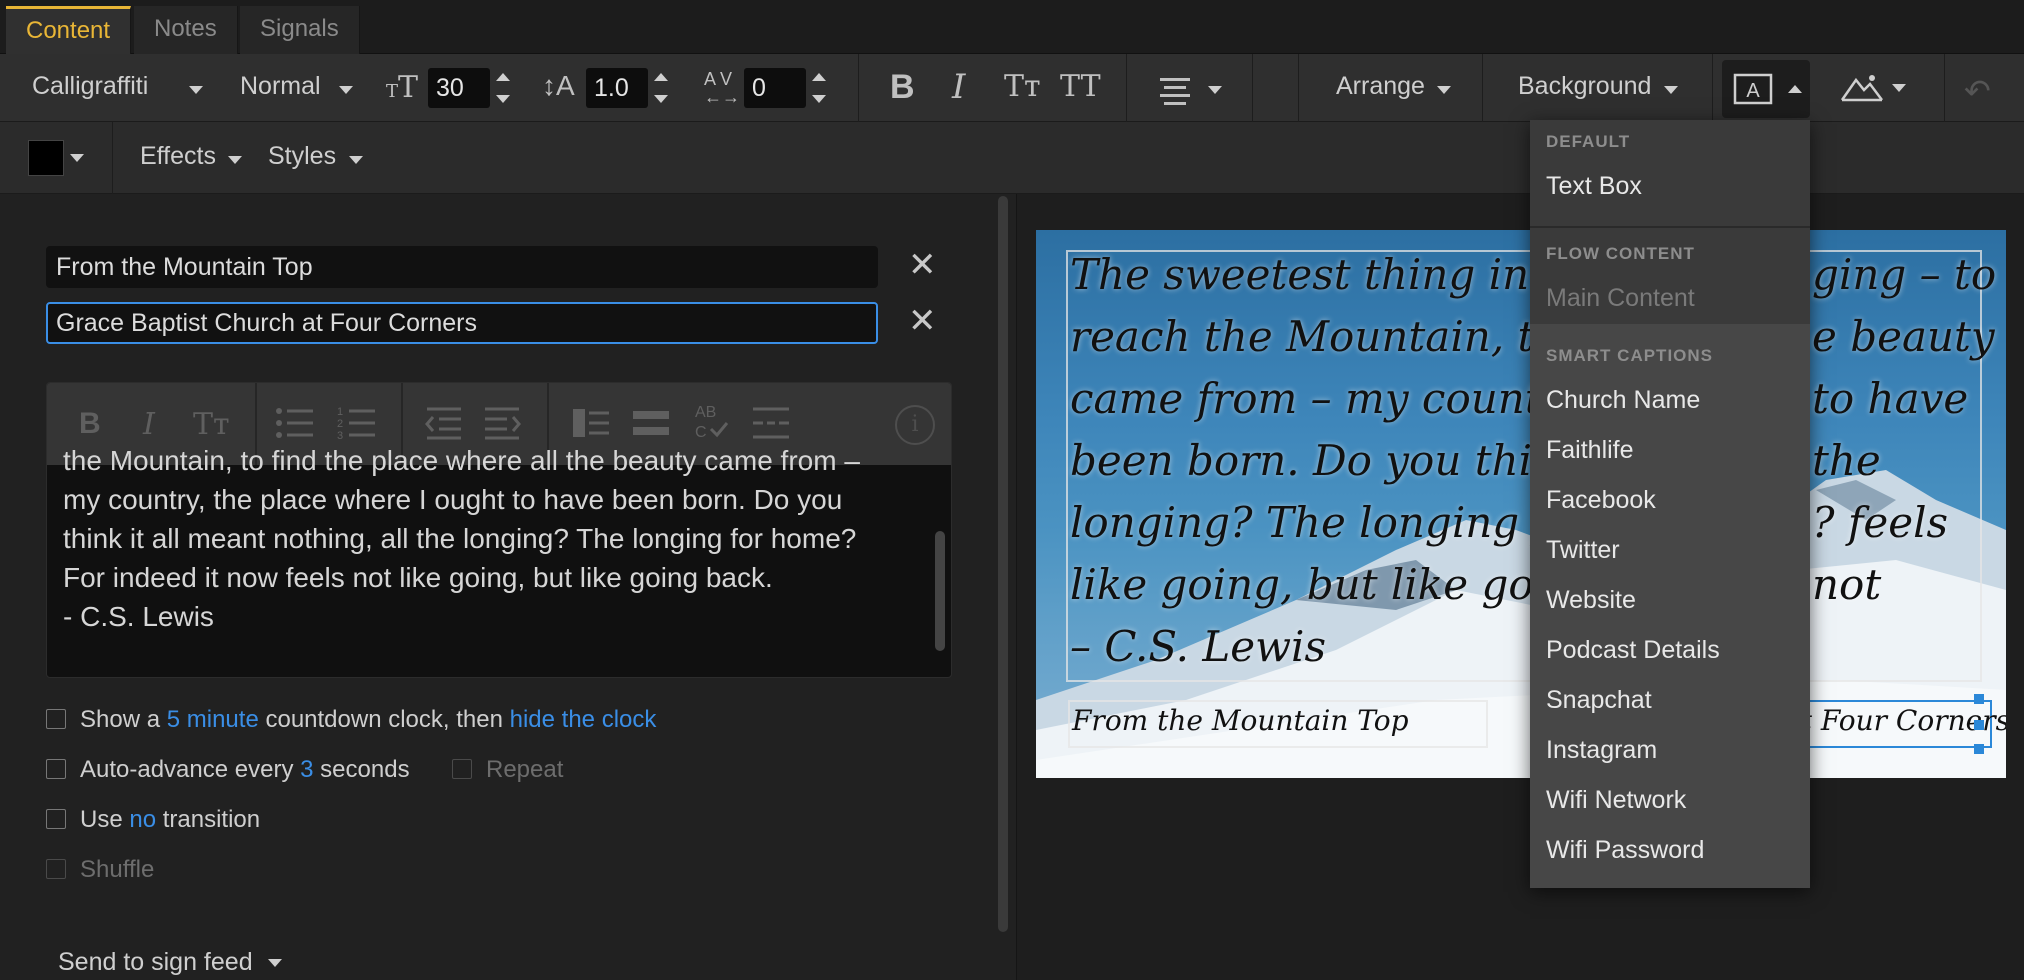 The width and height of the screenshot is (2024, 980). Describe the element at coordinates (1003, 564) in the screenshot. I see `panel-scrollbar` at that location.